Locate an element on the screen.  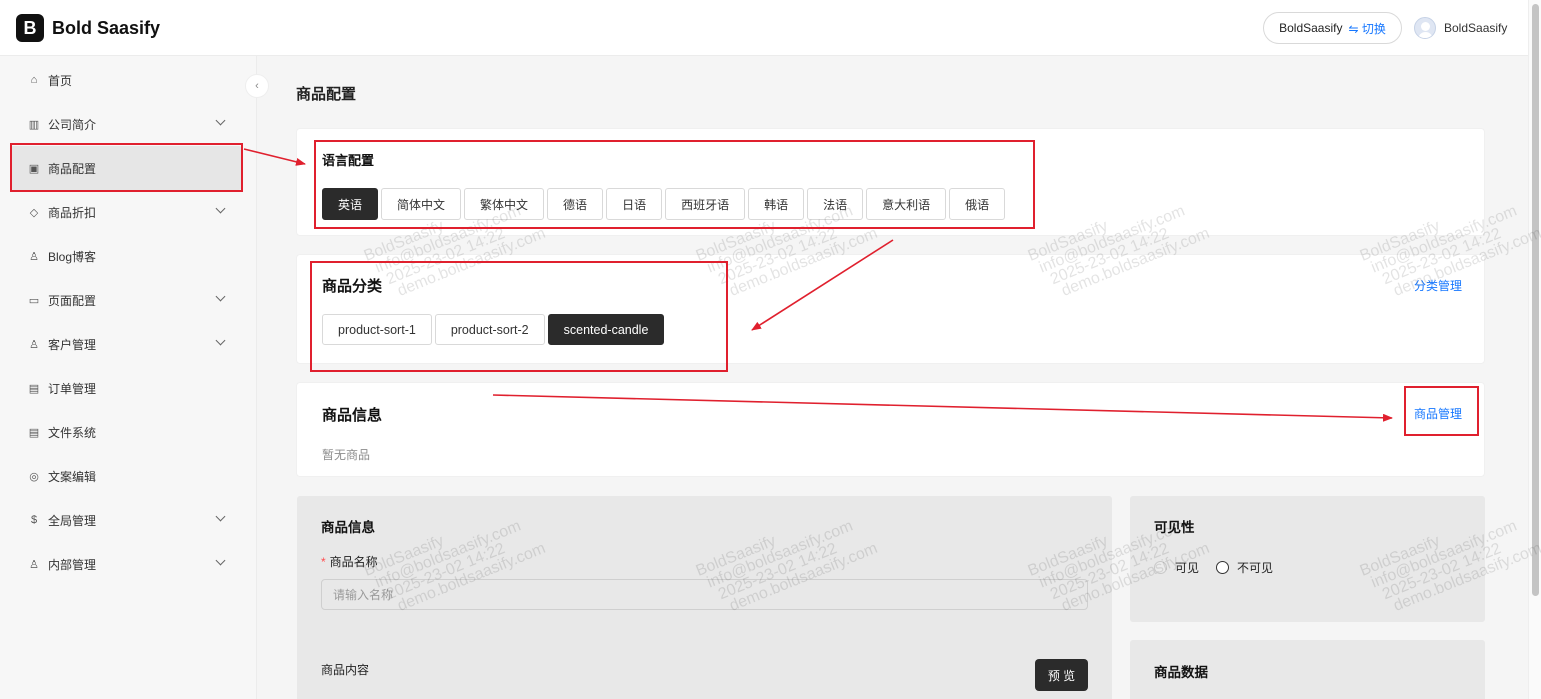
sidebar-item-label: 客户管理 is located at coordinates (72, 344).